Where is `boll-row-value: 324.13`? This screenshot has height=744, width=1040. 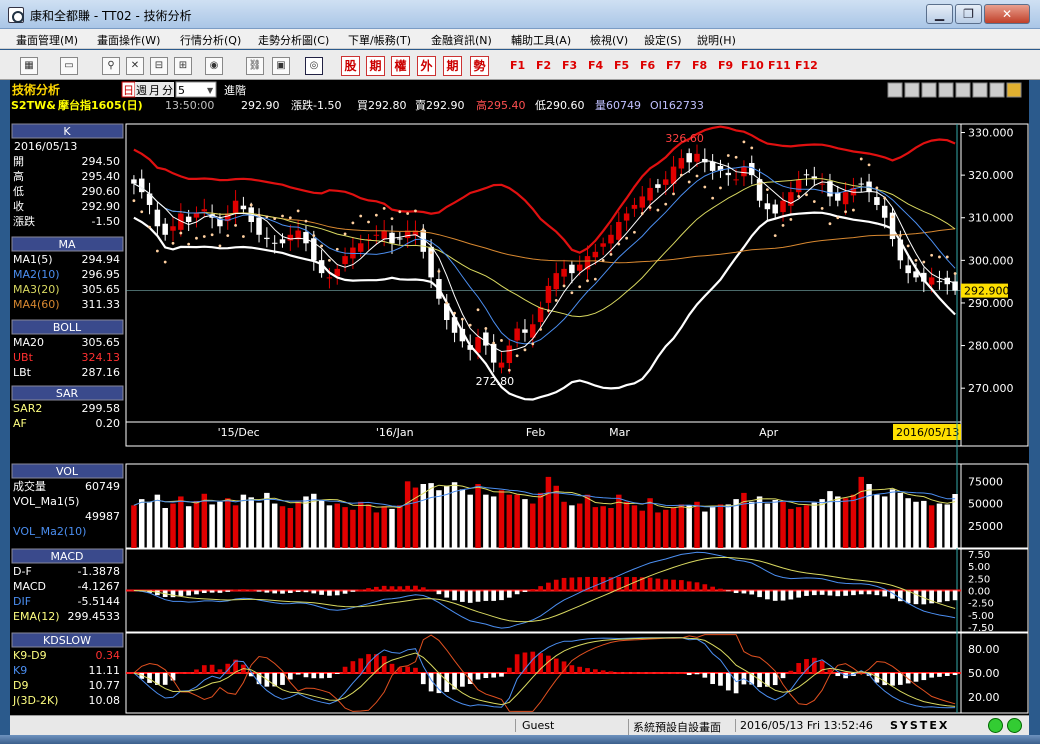 boll-row-value: 324.13 is located at coordinates (101, 357).